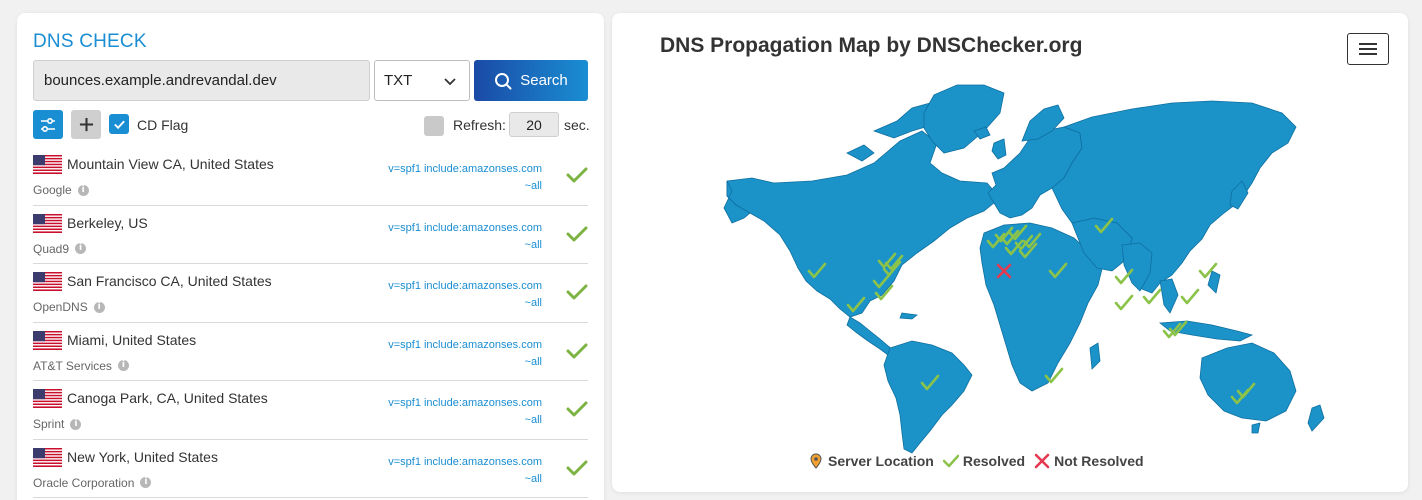  Describe the element at coordinates (72, 365) in the screenshot. I see `provider-name: AT&T Services` at that location.